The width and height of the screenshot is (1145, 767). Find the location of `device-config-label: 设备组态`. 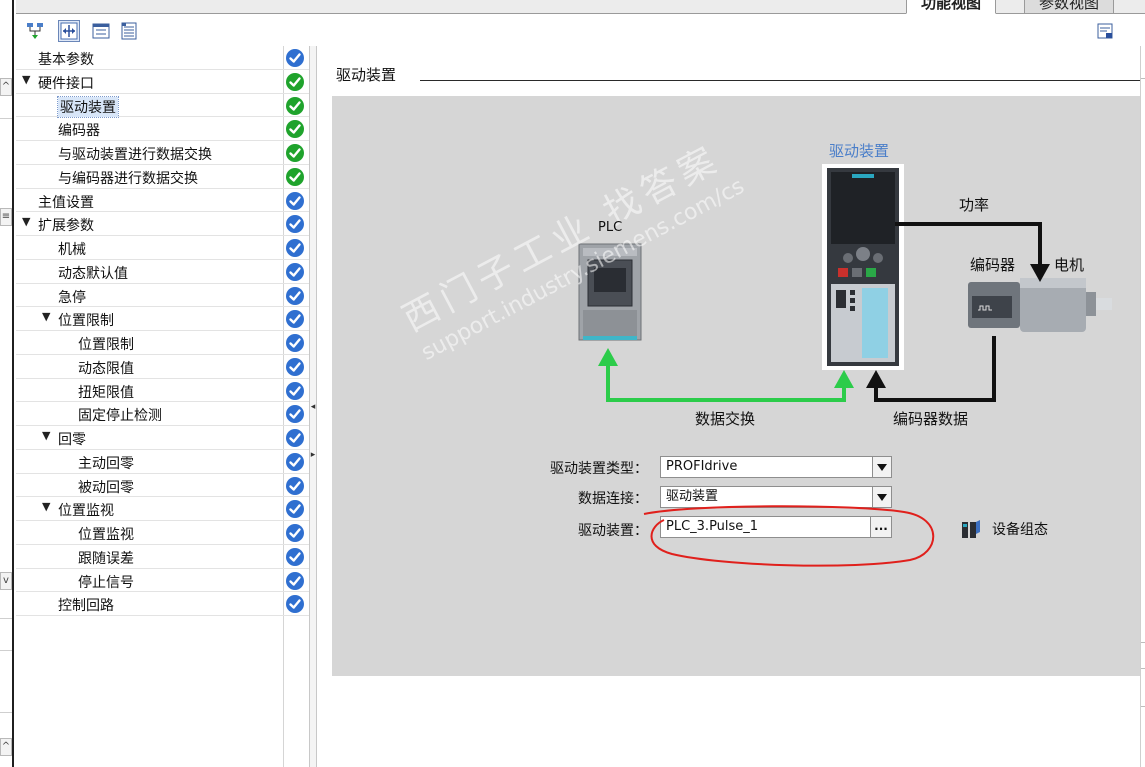

device-config-label: 设备组态 is located at coordinates (1020, 530).